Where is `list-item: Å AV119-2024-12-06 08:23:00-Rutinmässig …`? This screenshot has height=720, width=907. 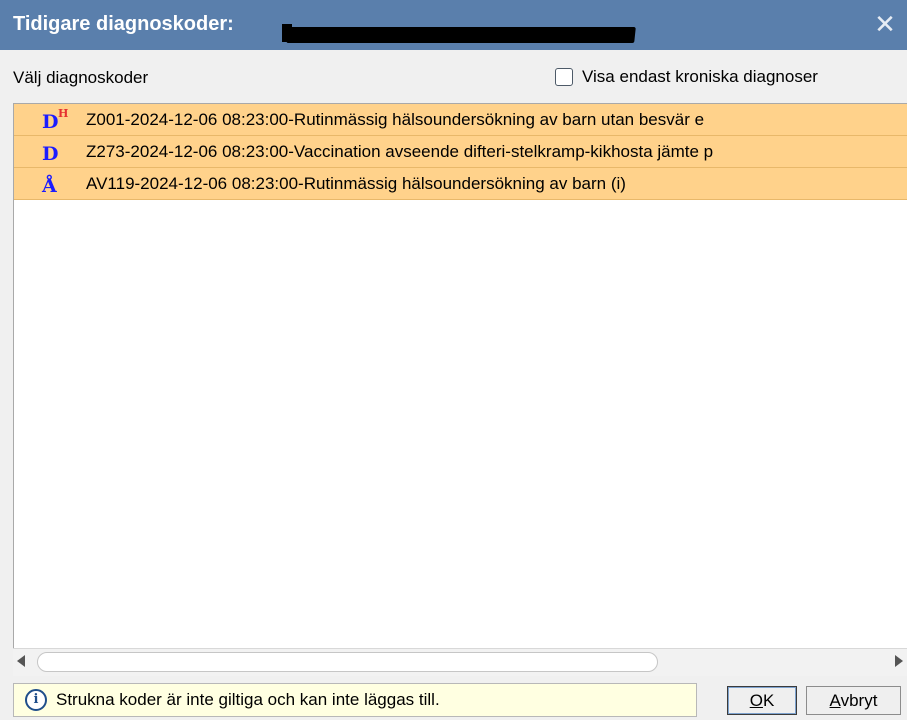 list-item: Å AV119-2024-12-06 08:23:00-Rutinmässig … is located at coordinates (460, 184).